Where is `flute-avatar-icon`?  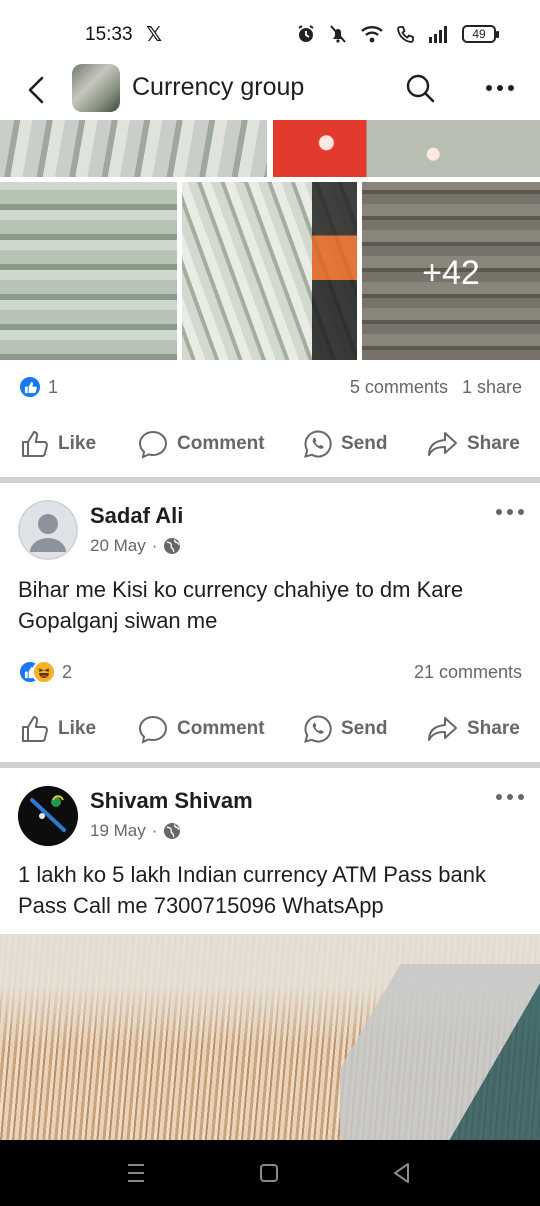
flute-avatar-icon is located at coordinates (48, 816).